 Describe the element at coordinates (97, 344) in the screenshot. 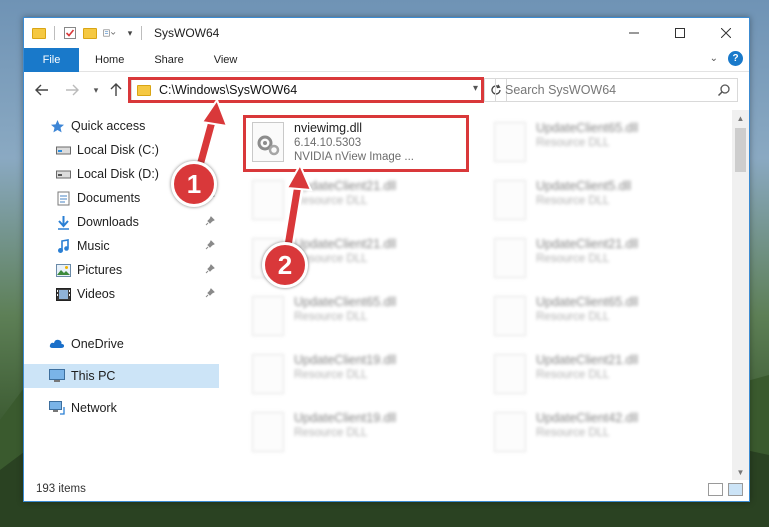

I see `sidebar-item-label: OneDrive` at that location.